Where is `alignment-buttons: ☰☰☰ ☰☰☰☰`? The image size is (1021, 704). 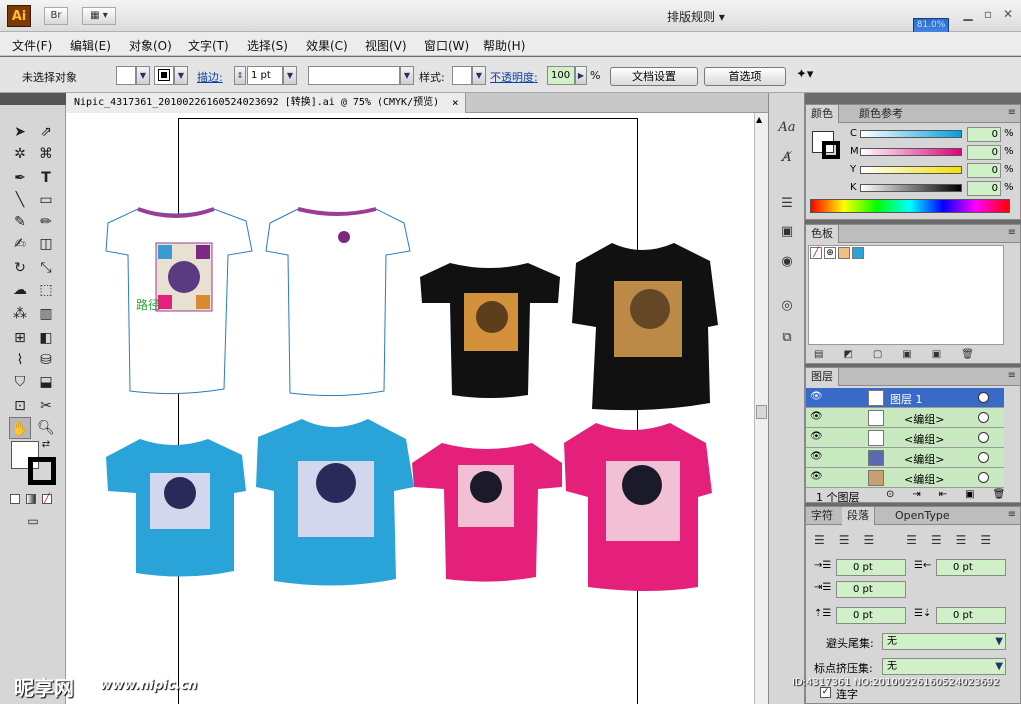
alignment-buttons: ☰☰☰ ☰☰☰☰ is located at coordinates (909, 540).